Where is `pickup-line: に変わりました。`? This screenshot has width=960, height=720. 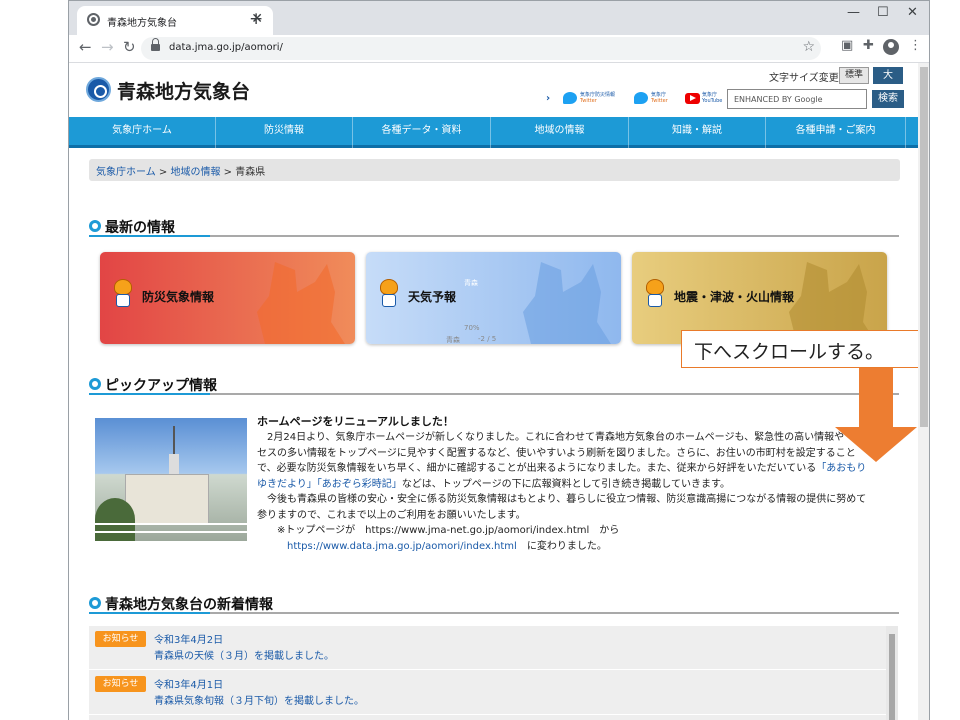
pickup-line: に変わりました。 is located at coordinates (561, 546).